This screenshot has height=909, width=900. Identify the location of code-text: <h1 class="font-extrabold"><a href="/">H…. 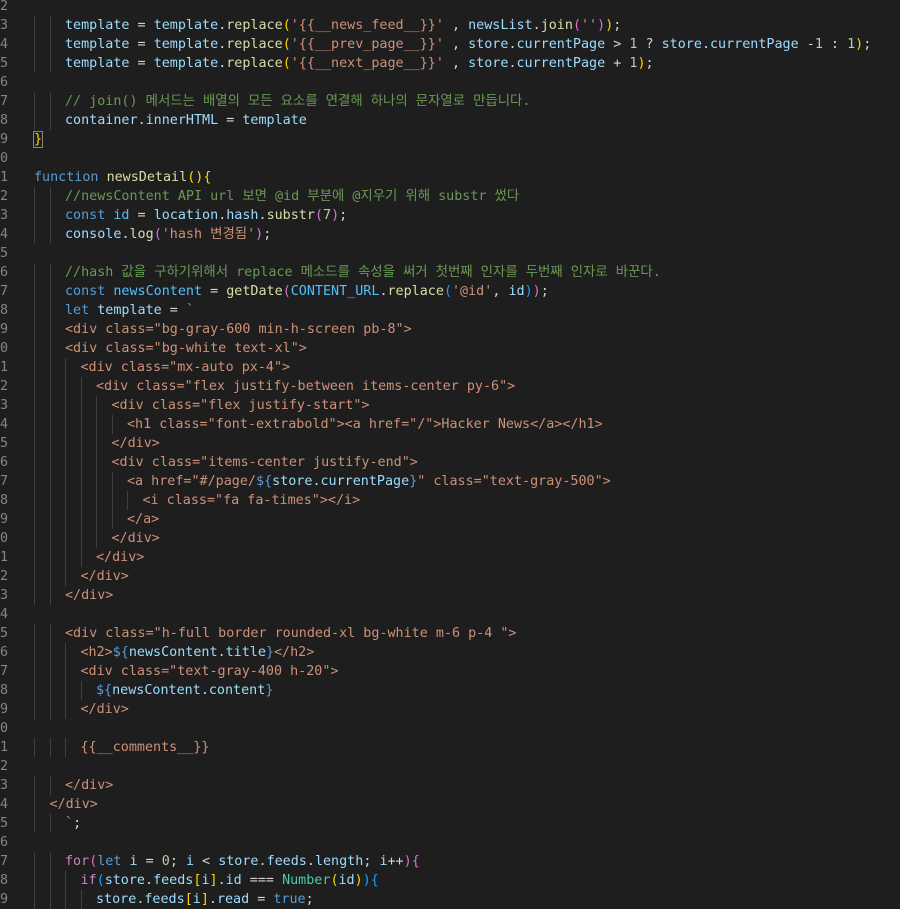
(365, 424).